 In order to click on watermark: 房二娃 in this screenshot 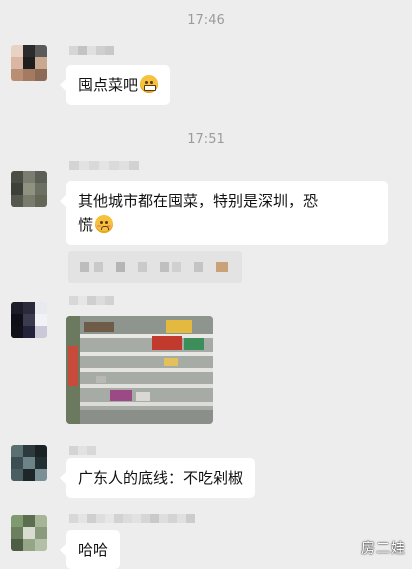, I will do `click(383, 549)`.